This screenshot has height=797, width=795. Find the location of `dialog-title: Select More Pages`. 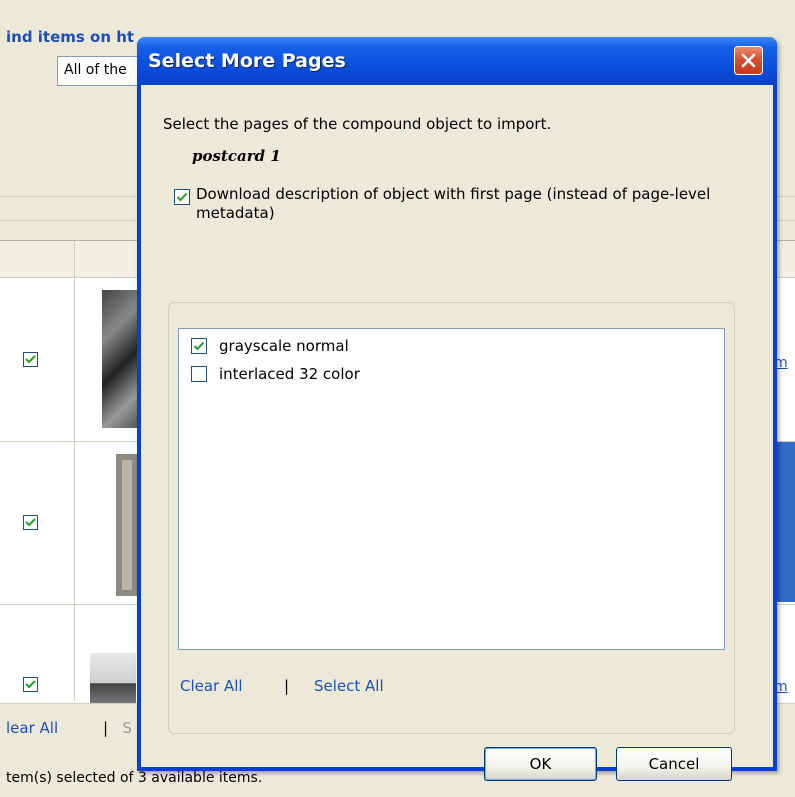

dialog-title: Select More Pages is located at coordinates (247, 61).